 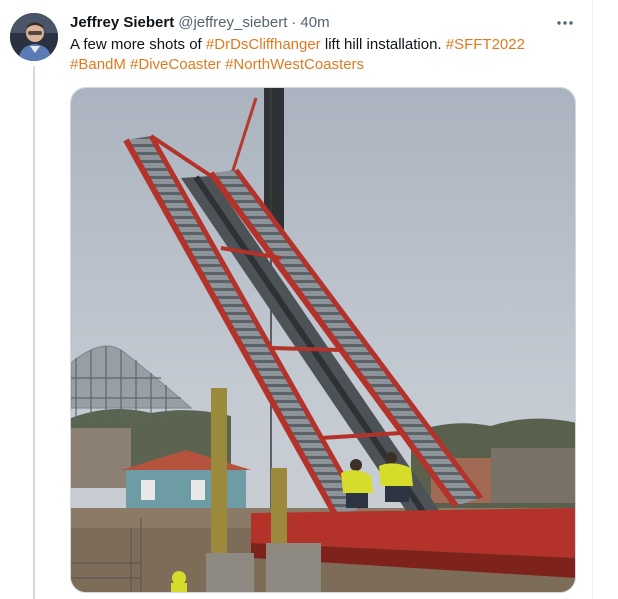 I want to click on tweet-timestamp: 40m, so click(x=314, y=23).